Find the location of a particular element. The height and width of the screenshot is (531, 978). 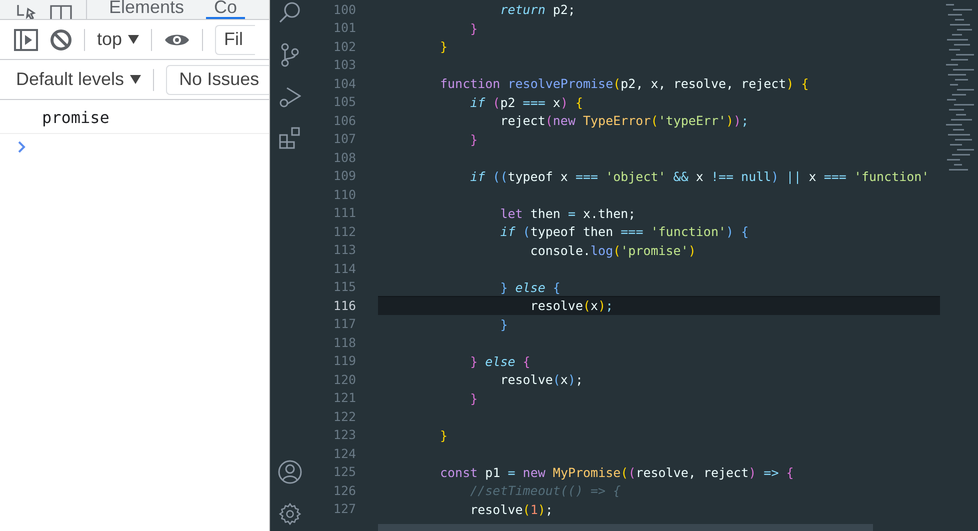

line-number: 126 is located at coordinates (344, 490).